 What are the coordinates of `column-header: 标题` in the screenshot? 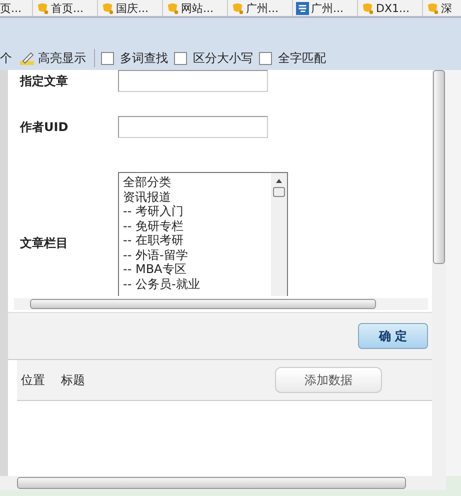 It's located at (73, 380).